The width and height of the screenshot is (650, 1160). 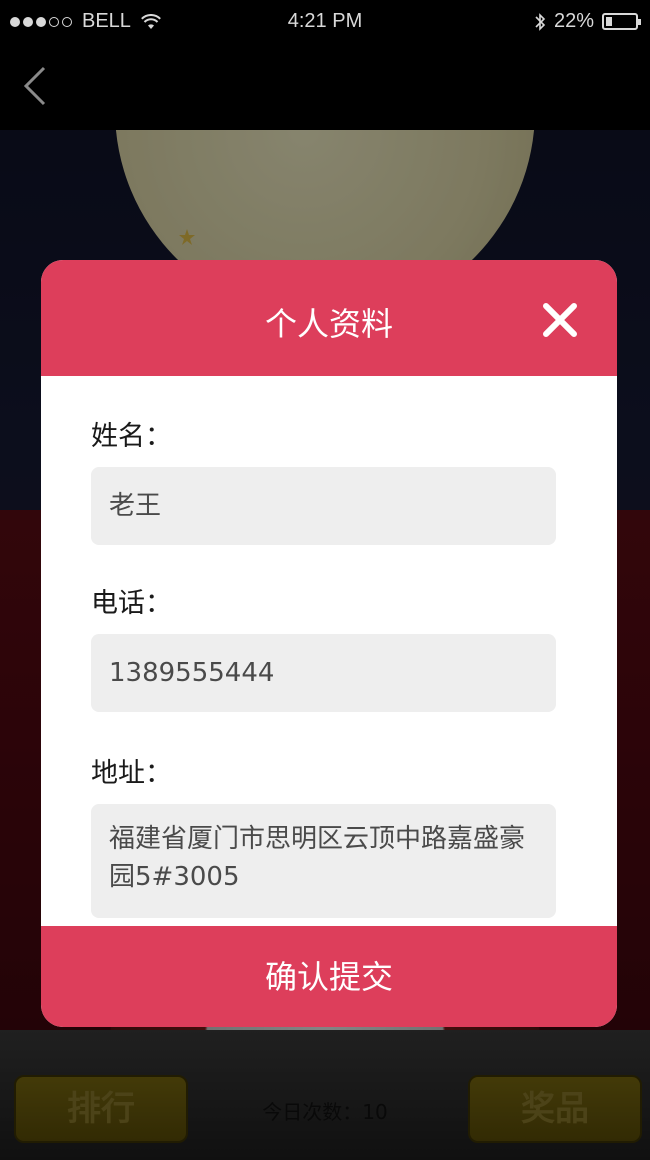 I want to click on dialog-title: 个人资料, so click(x=328, y=324).